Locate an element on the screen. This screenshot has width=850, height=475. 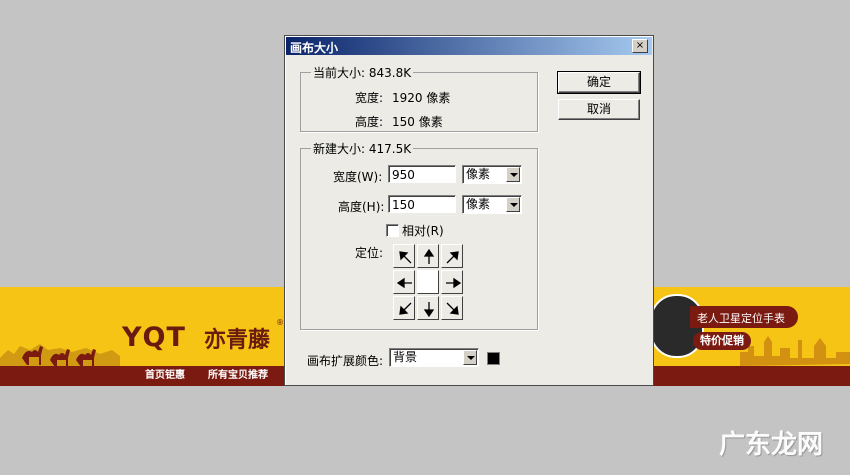
anchor-top-left is located at coordinates (404, 256).